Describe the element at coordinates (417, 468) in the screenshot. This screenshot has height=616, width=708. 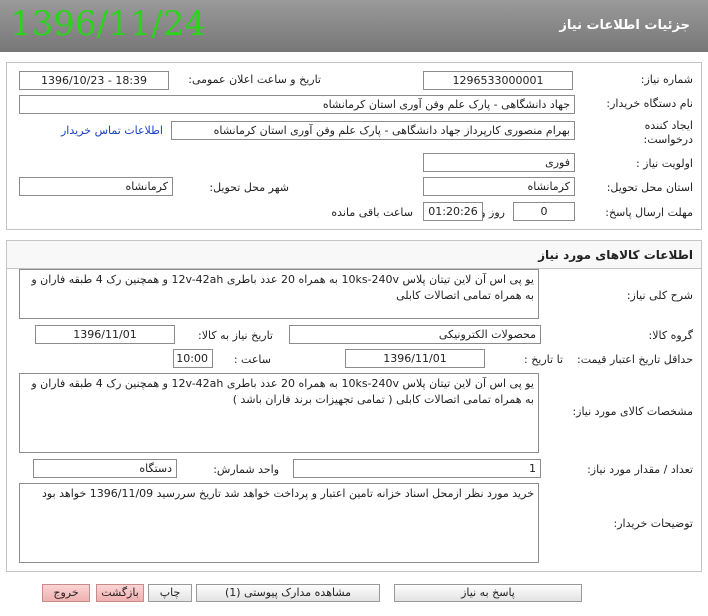
I see `qty-field: 1` at that location.